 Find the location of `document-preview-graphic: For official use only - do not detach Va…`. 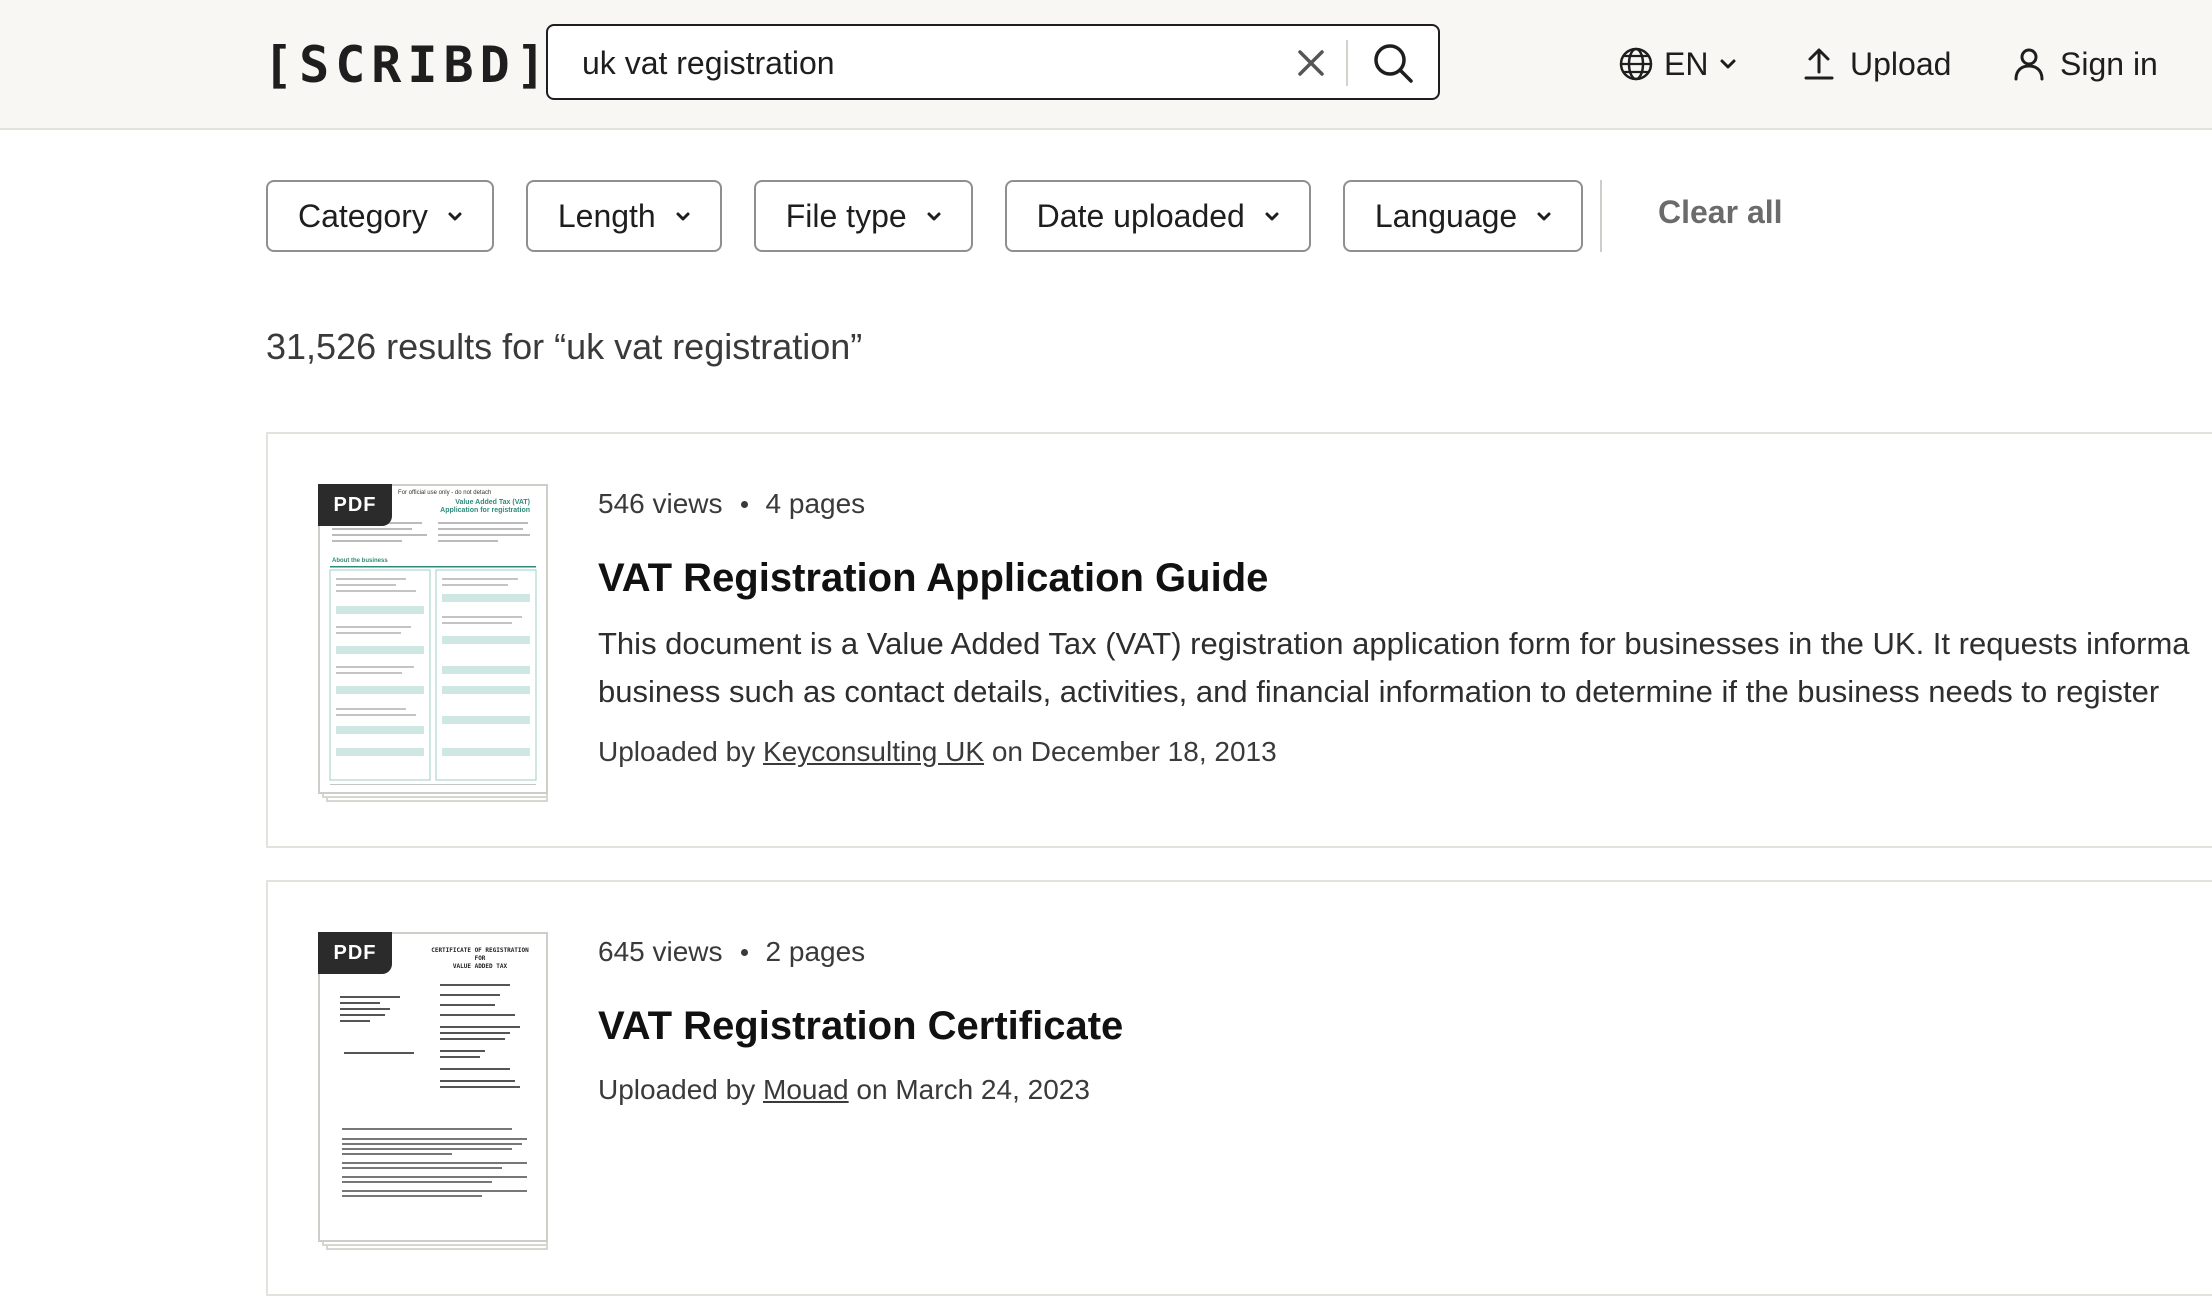

document-preview-graphic: For official use only - do not detach Va… is located at coordinates (433, 637).